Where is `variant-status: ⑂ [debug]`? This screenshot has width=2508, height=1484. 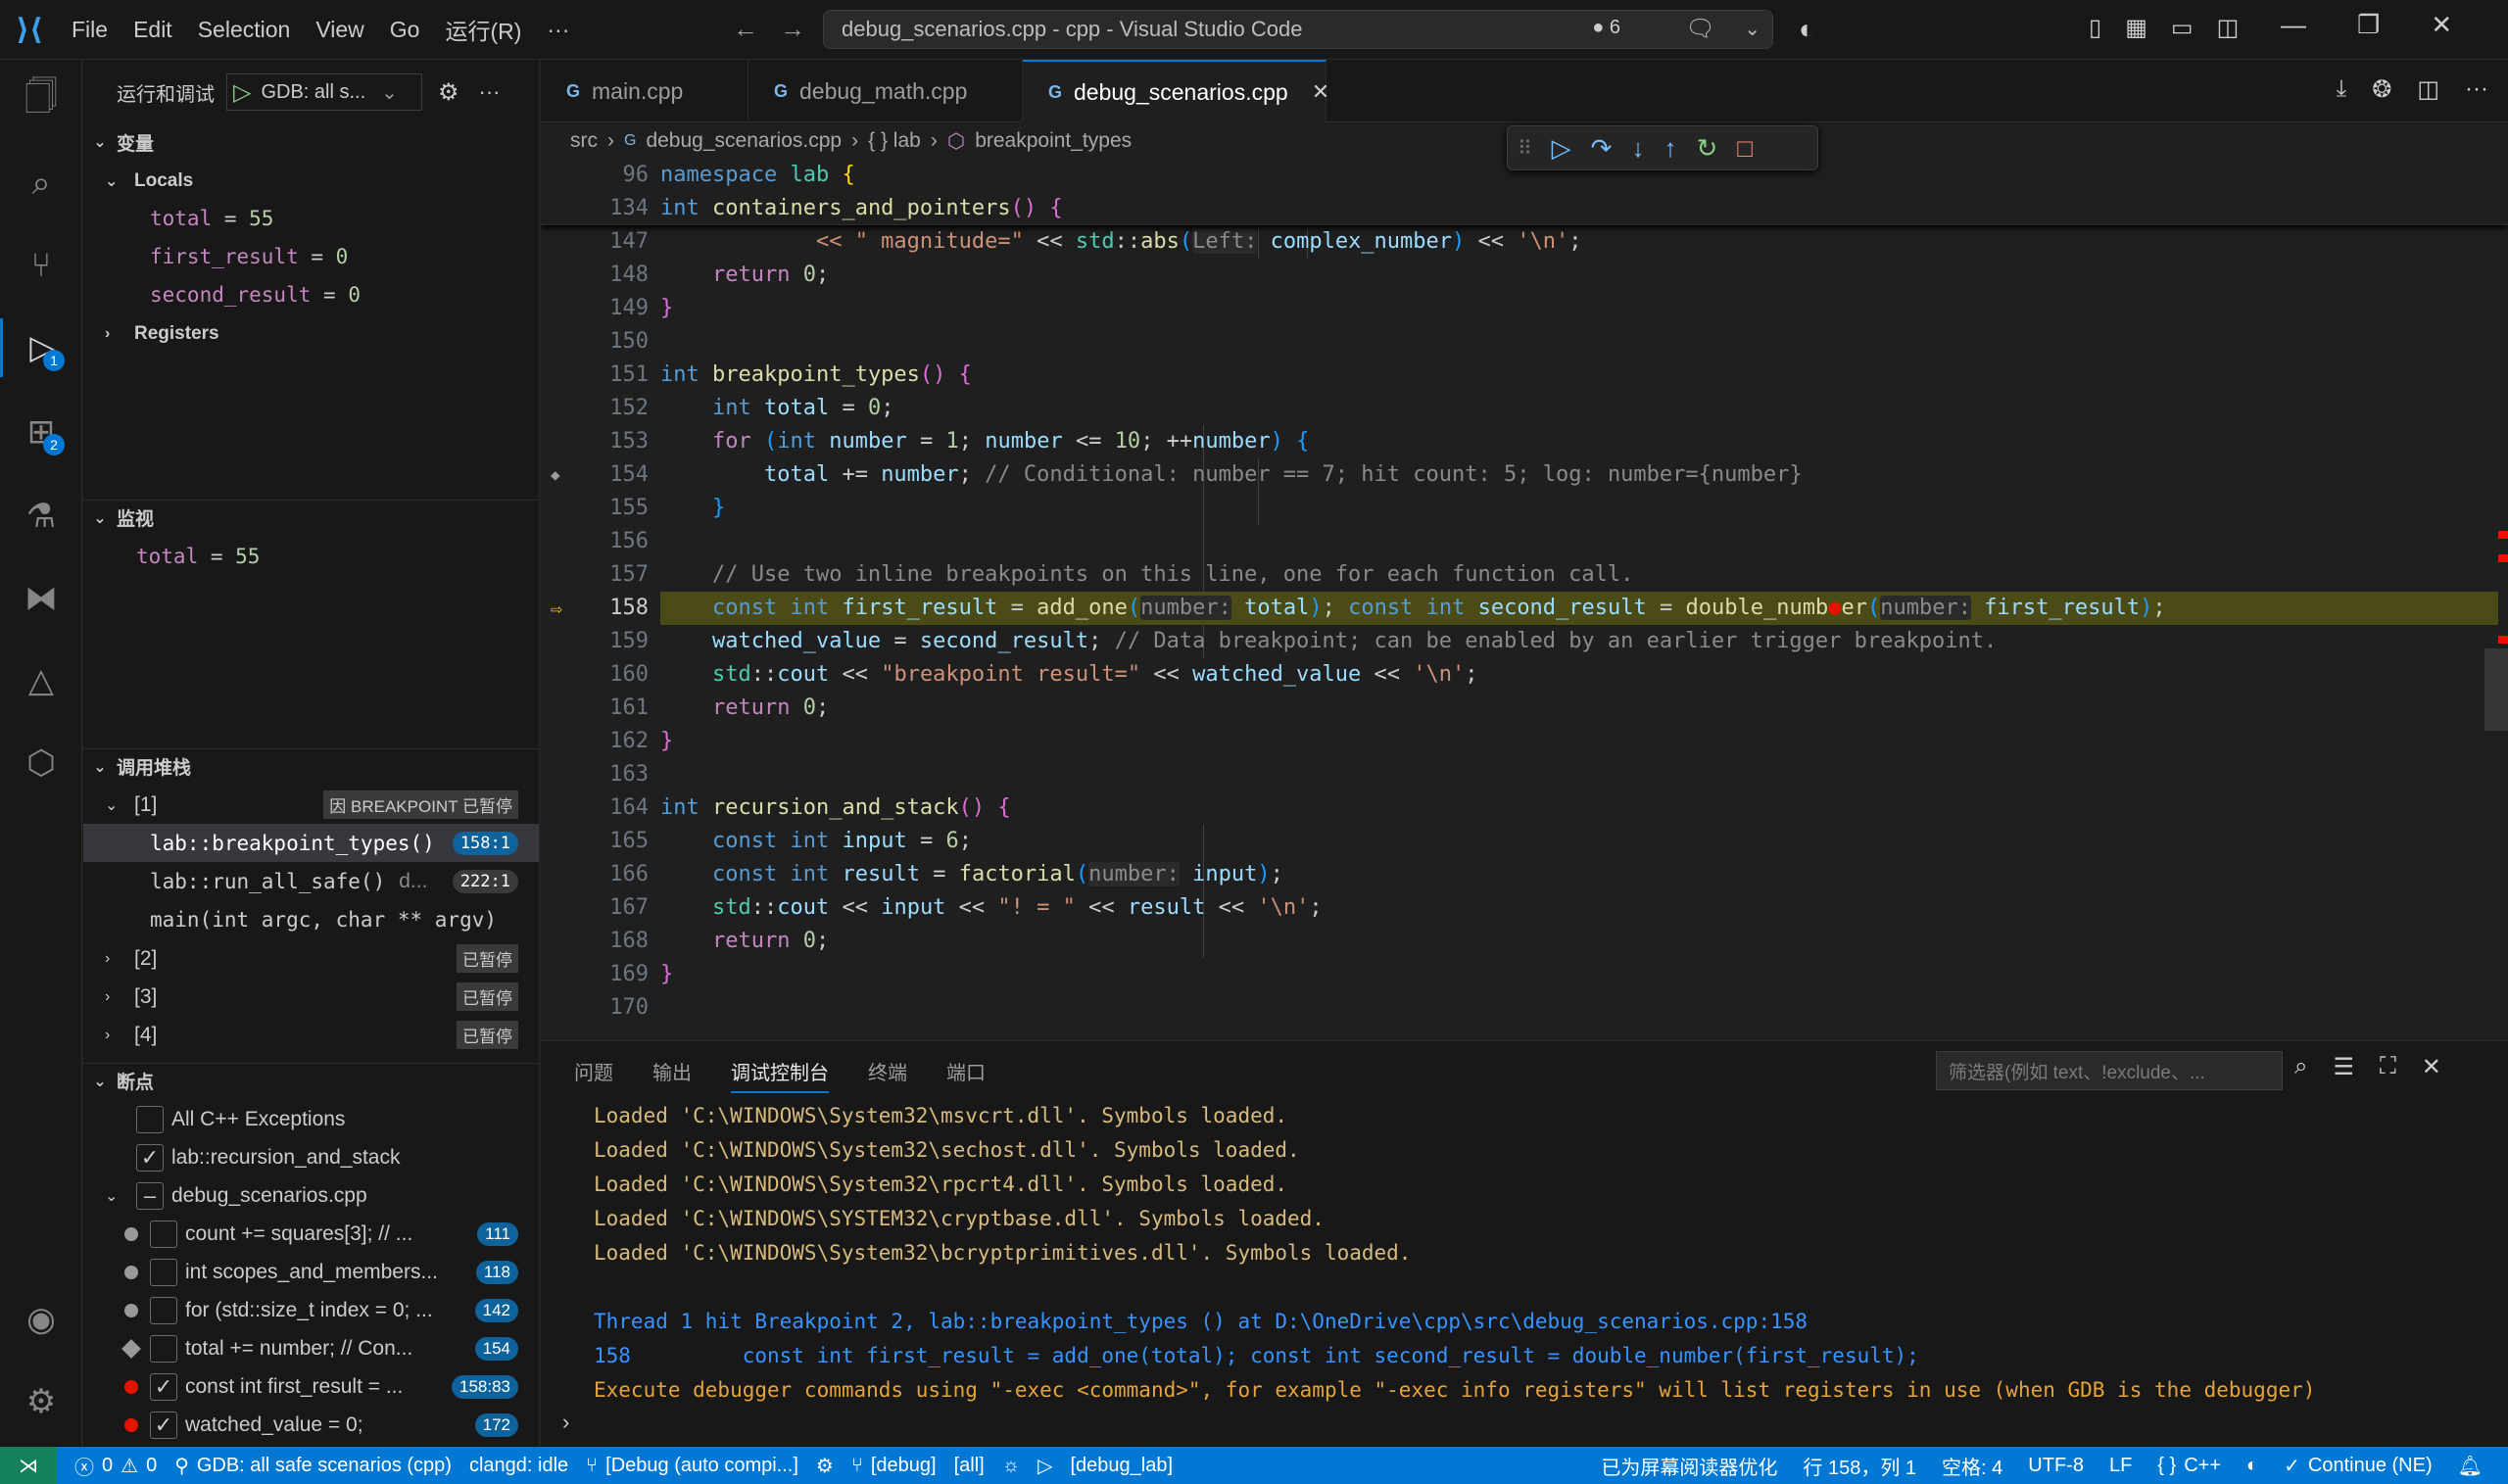 variant-status: ⑂ [debug] is located at coordinates (894, 1466).